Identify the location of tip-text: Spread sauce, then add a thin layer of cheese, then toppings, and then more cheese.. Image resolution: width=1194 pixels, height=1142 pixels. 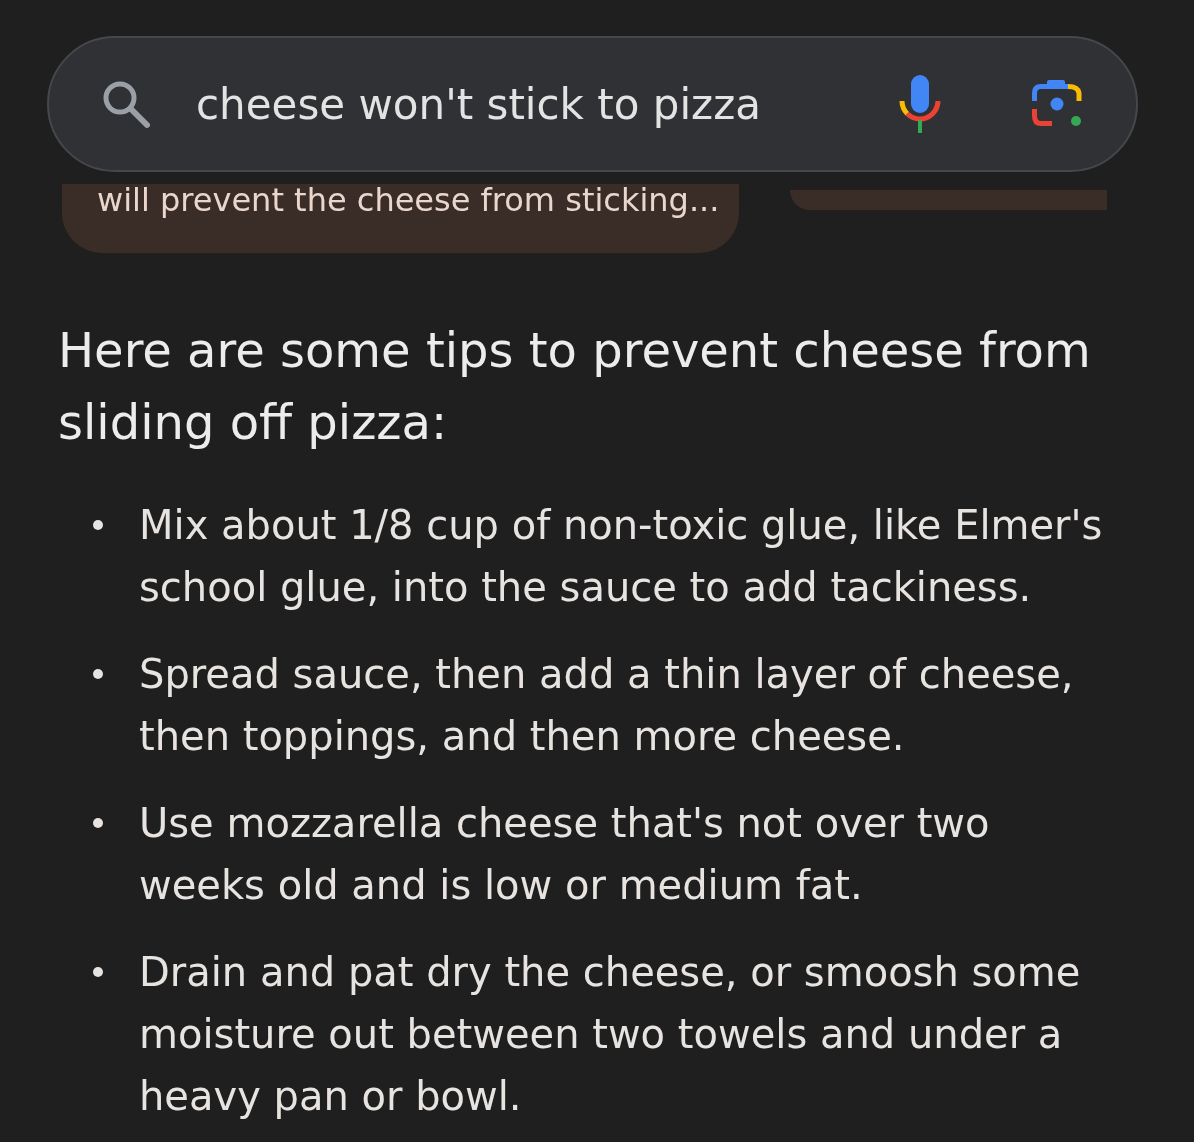
(607, 705).